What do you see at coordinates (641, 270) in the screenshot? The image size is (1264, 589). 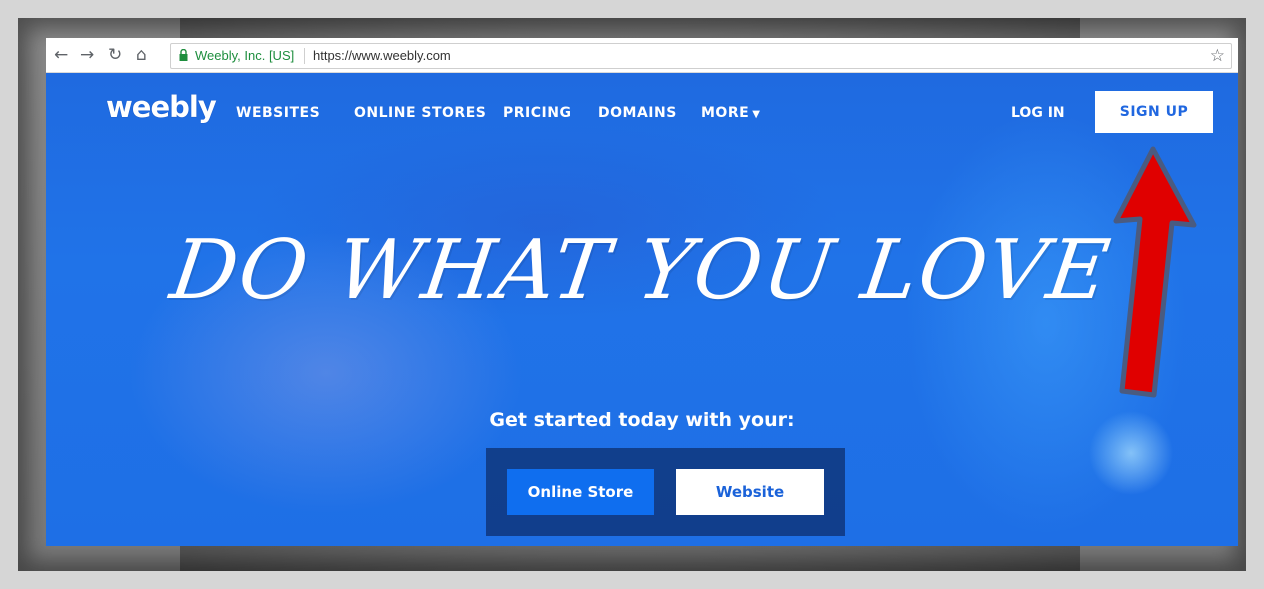 I see `hero-headline: DO WHAT YOU LOVE` at bounding box center [641, 270].